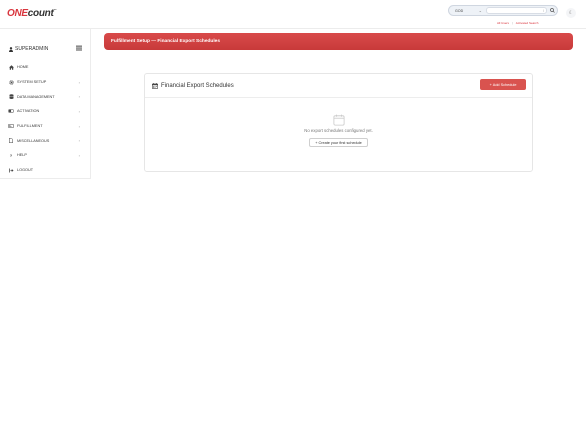  What do you see at coordinates (11, 155) in the screenshot?
I see `question-icon: ?` at bounding box center [11, 155].